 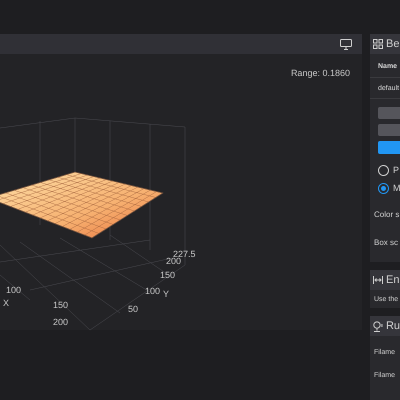 I want to click on axis-tick-label: 50, so click(x=133, y=309).